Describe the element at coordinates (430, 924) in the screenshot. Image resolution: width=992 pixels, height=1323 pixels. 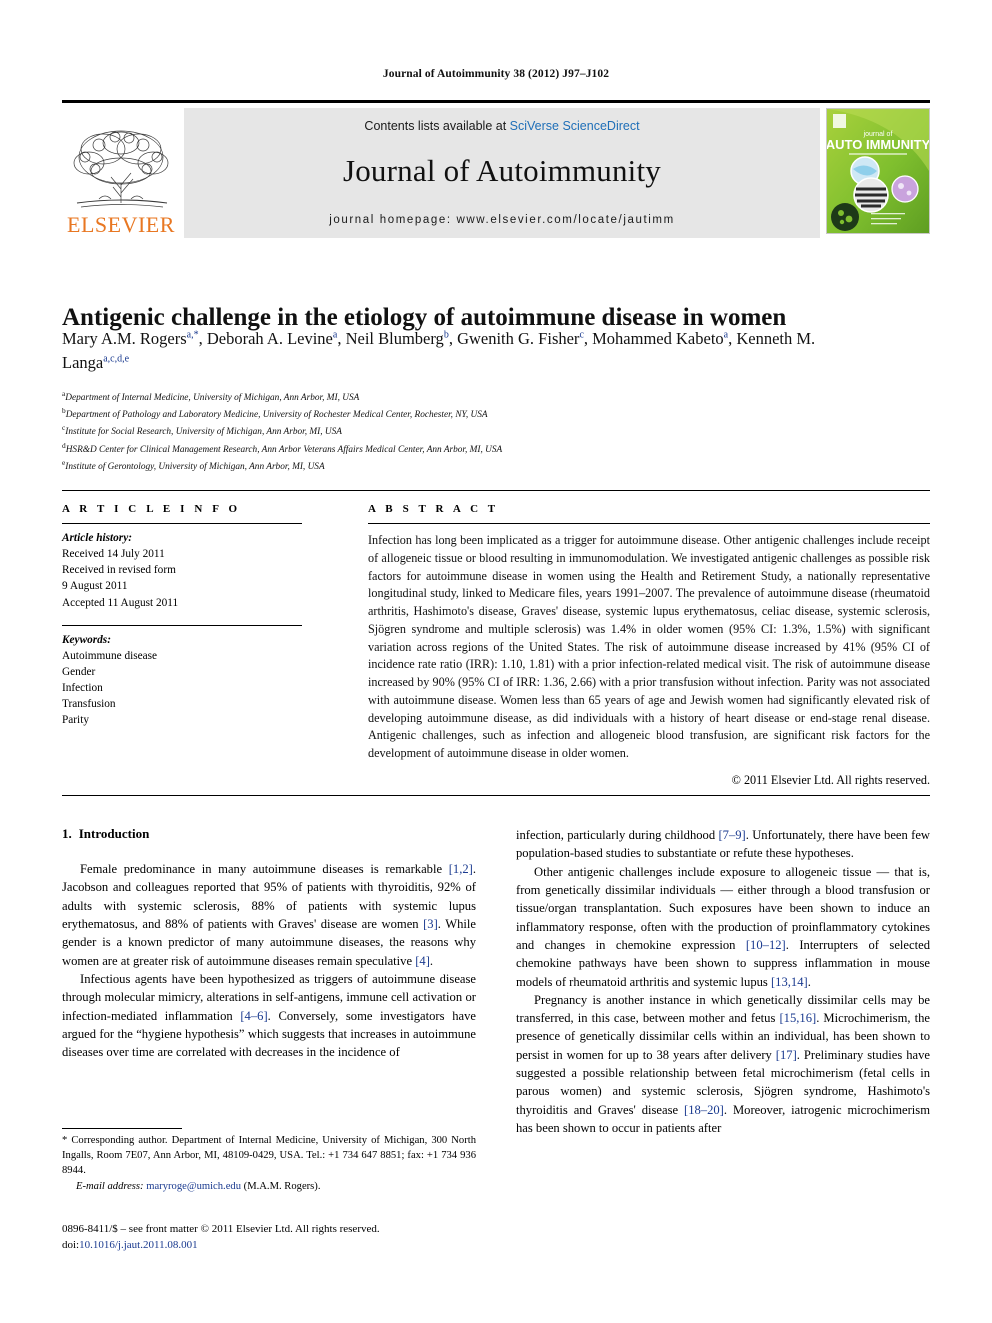
I see `citation-reference: [3]` at that location.